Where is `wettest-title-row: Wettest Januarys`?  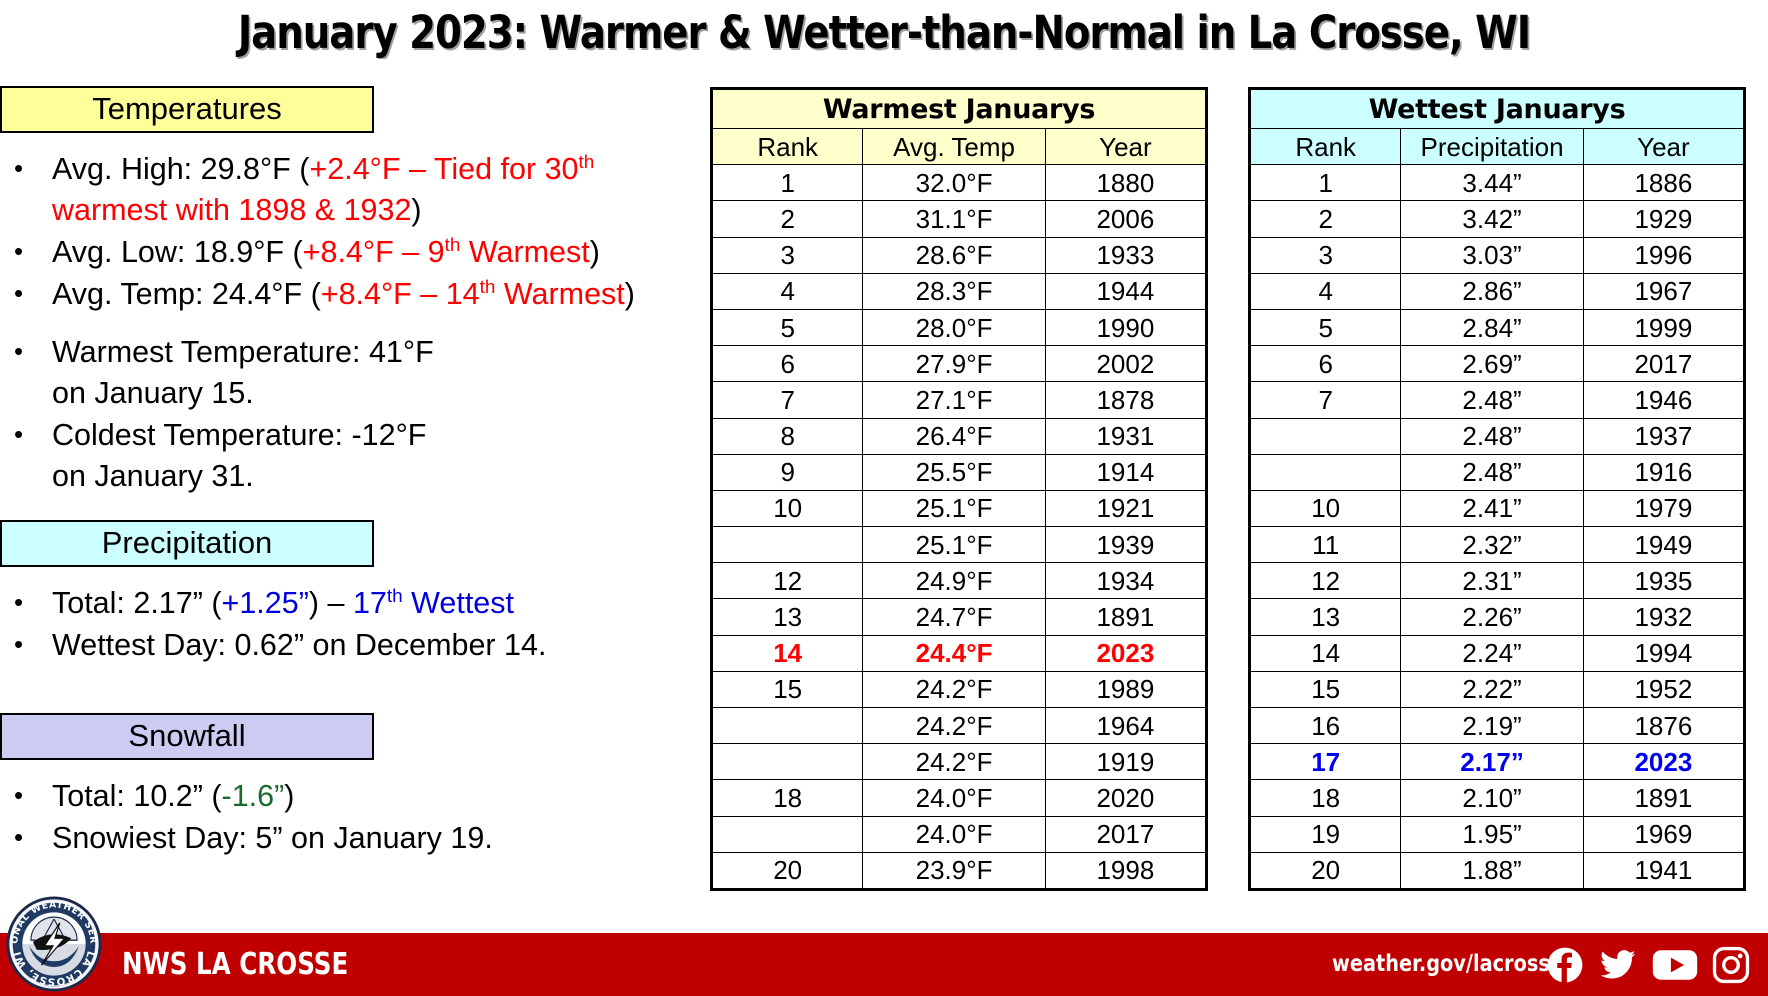 wettest-title-row: Wettest Januarys is located at coordinates (1497, 109).